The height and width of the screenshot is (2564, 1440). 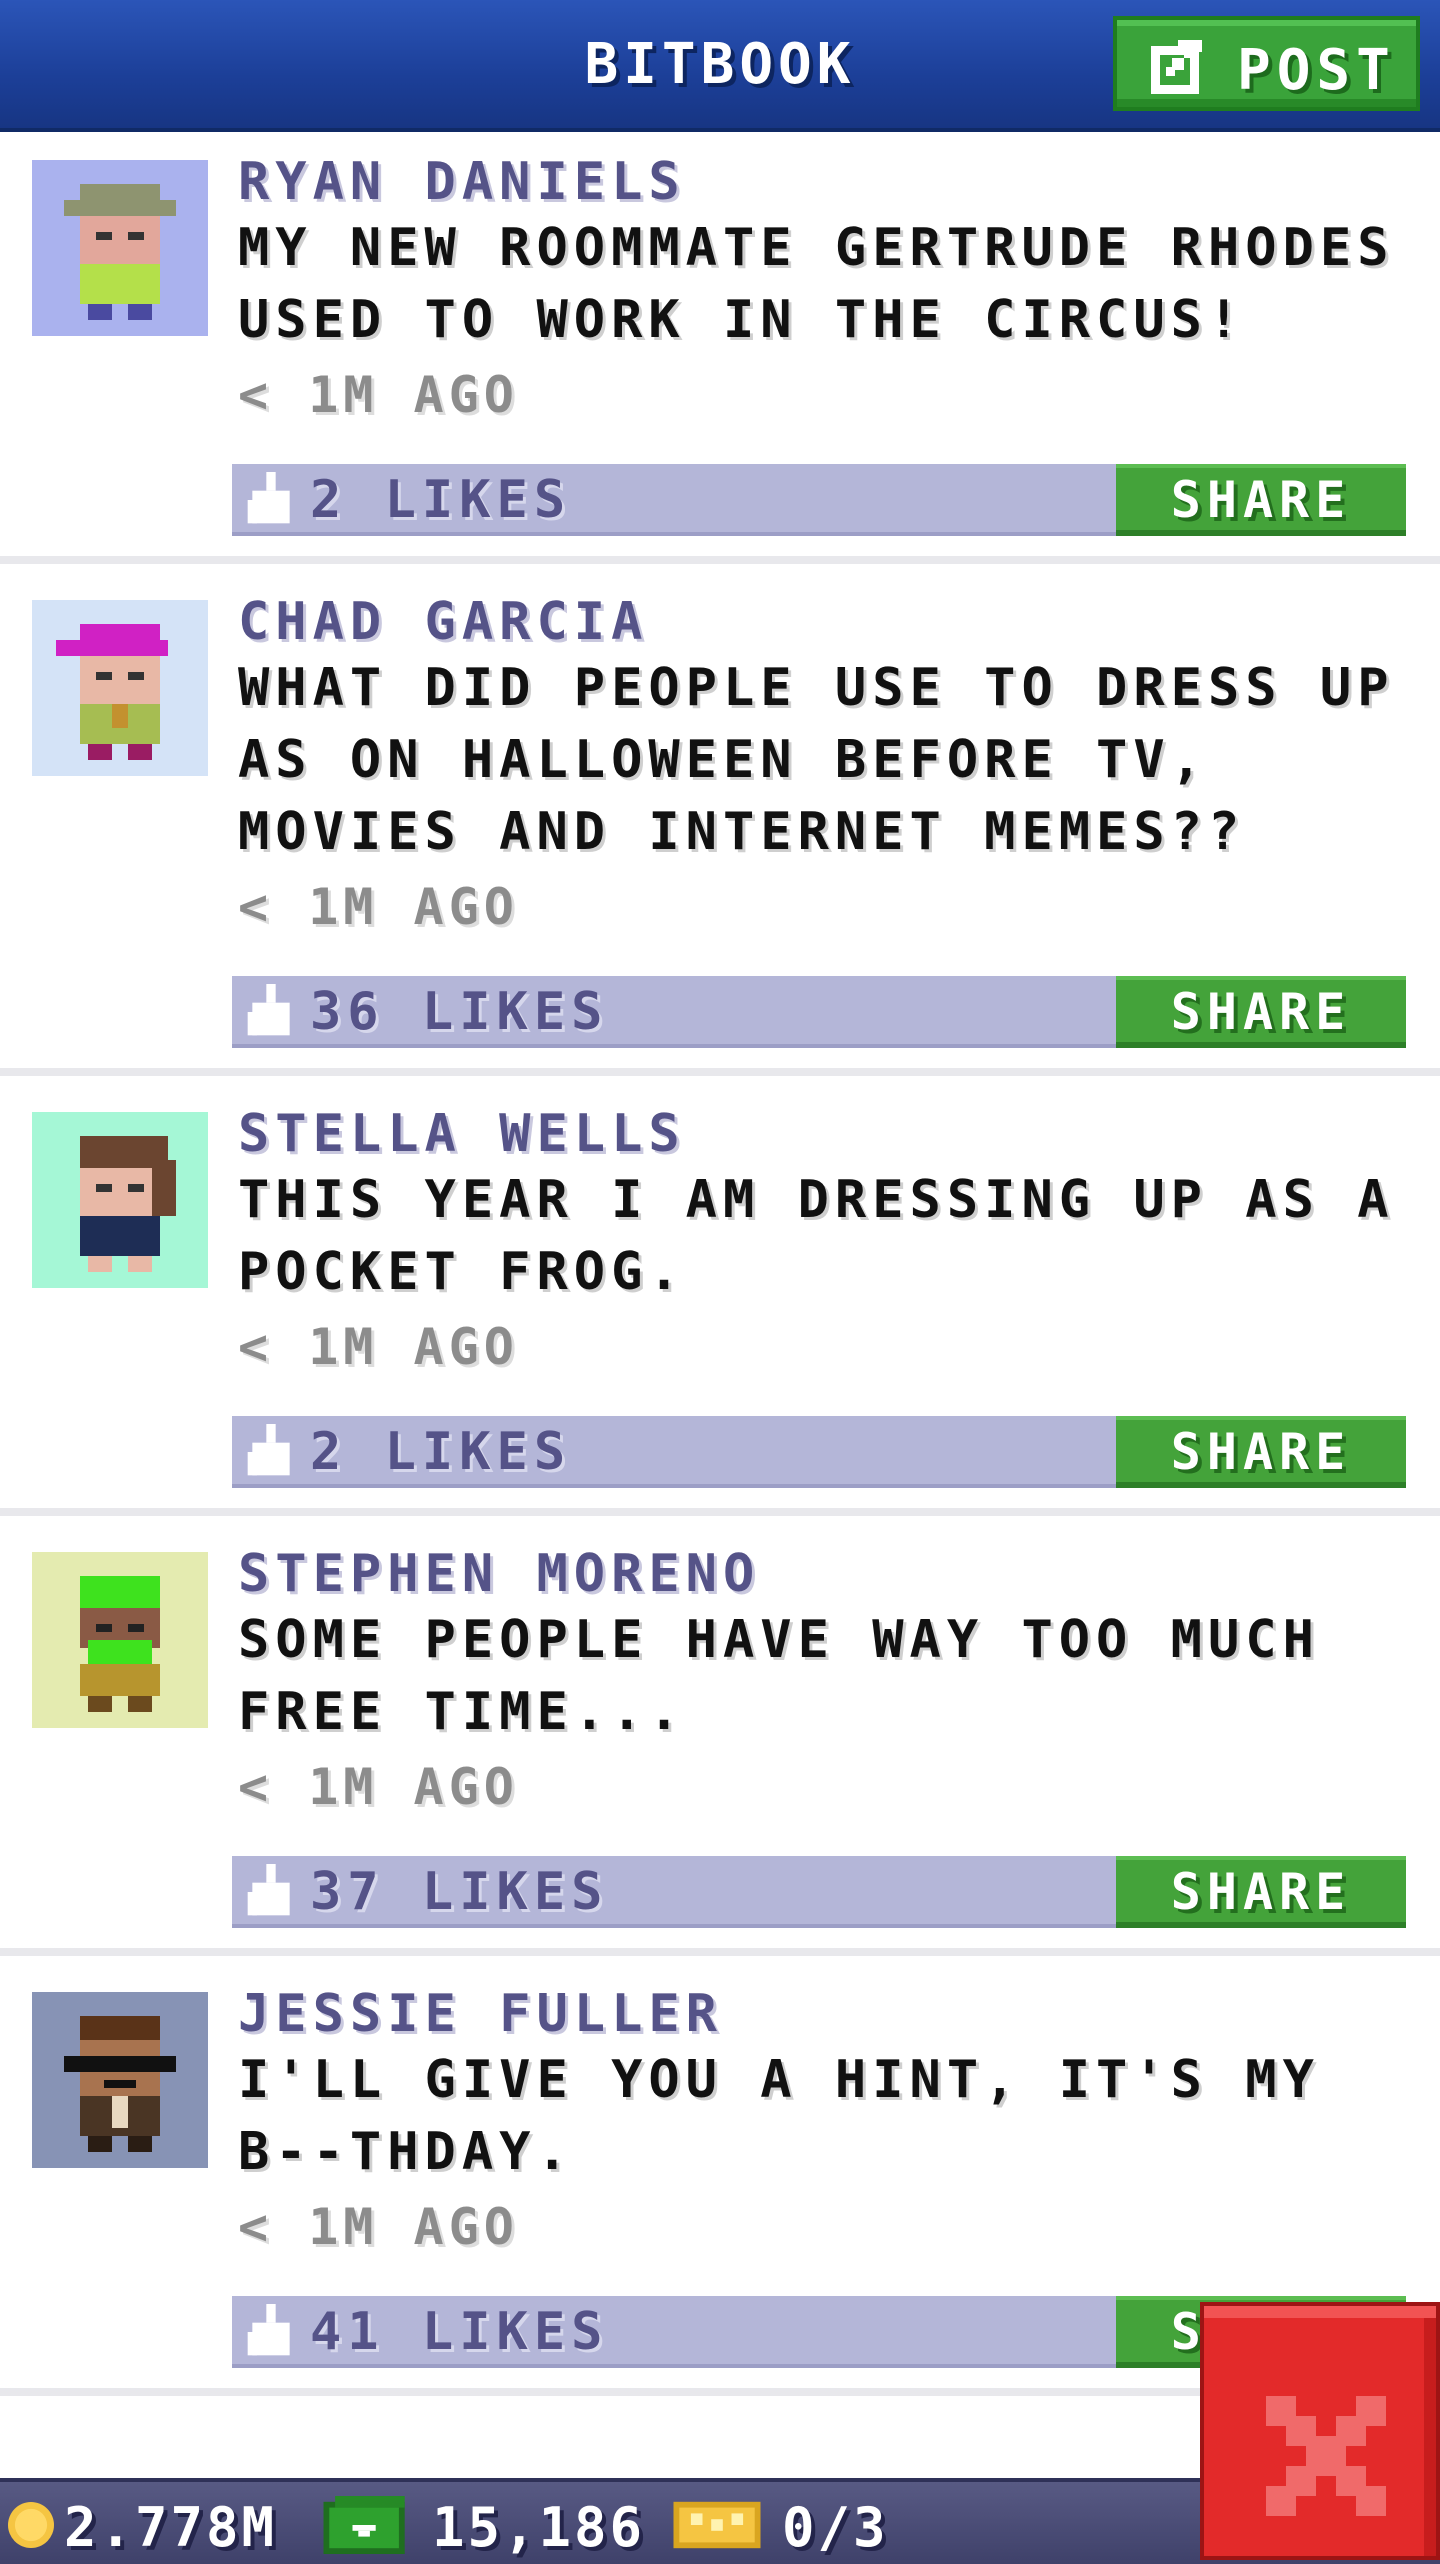 I want to click on post-message: I'LL GIVE YOU A HINT, IT'S MY B--THDAY., so click(x=779, y=2116).